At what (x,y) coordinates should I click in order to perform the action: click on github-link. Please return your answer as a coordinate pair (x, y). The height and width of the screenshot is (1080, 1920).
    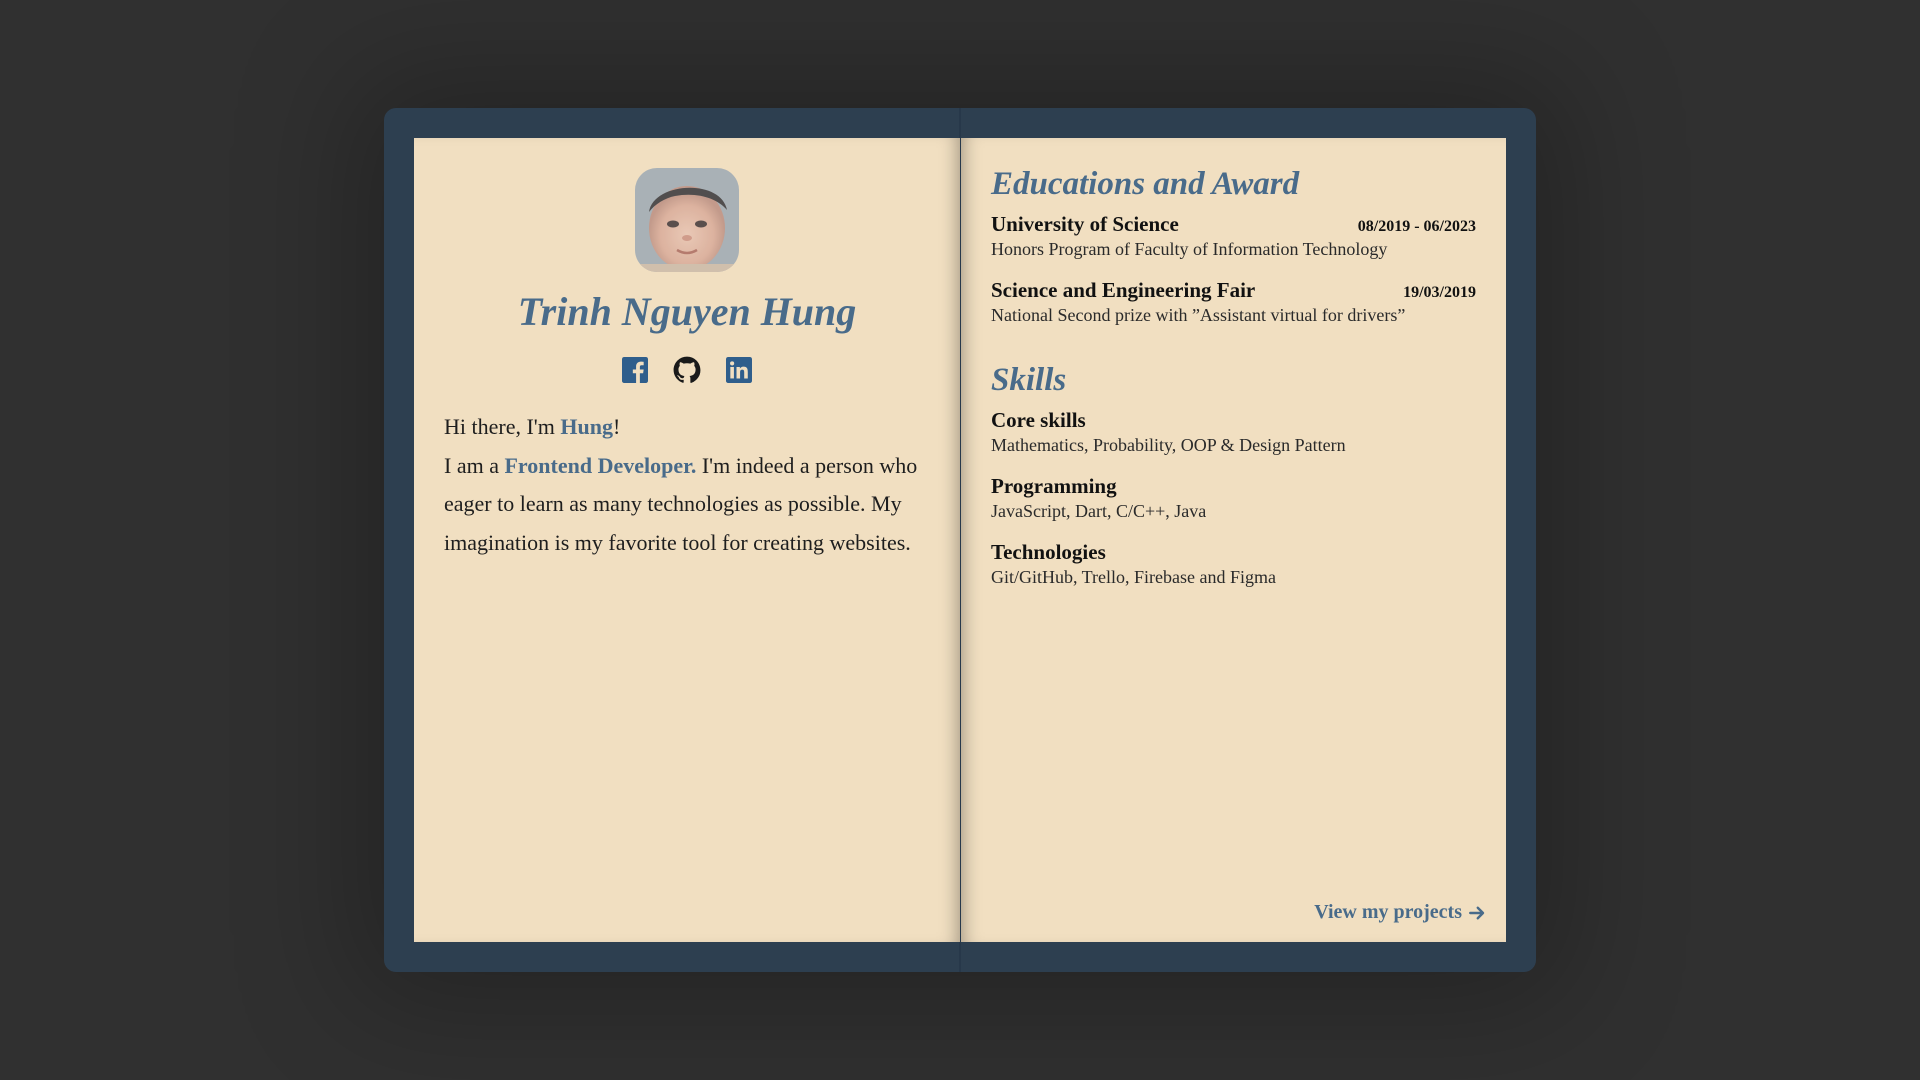
    Looking at the image, I should click on (687, 370).